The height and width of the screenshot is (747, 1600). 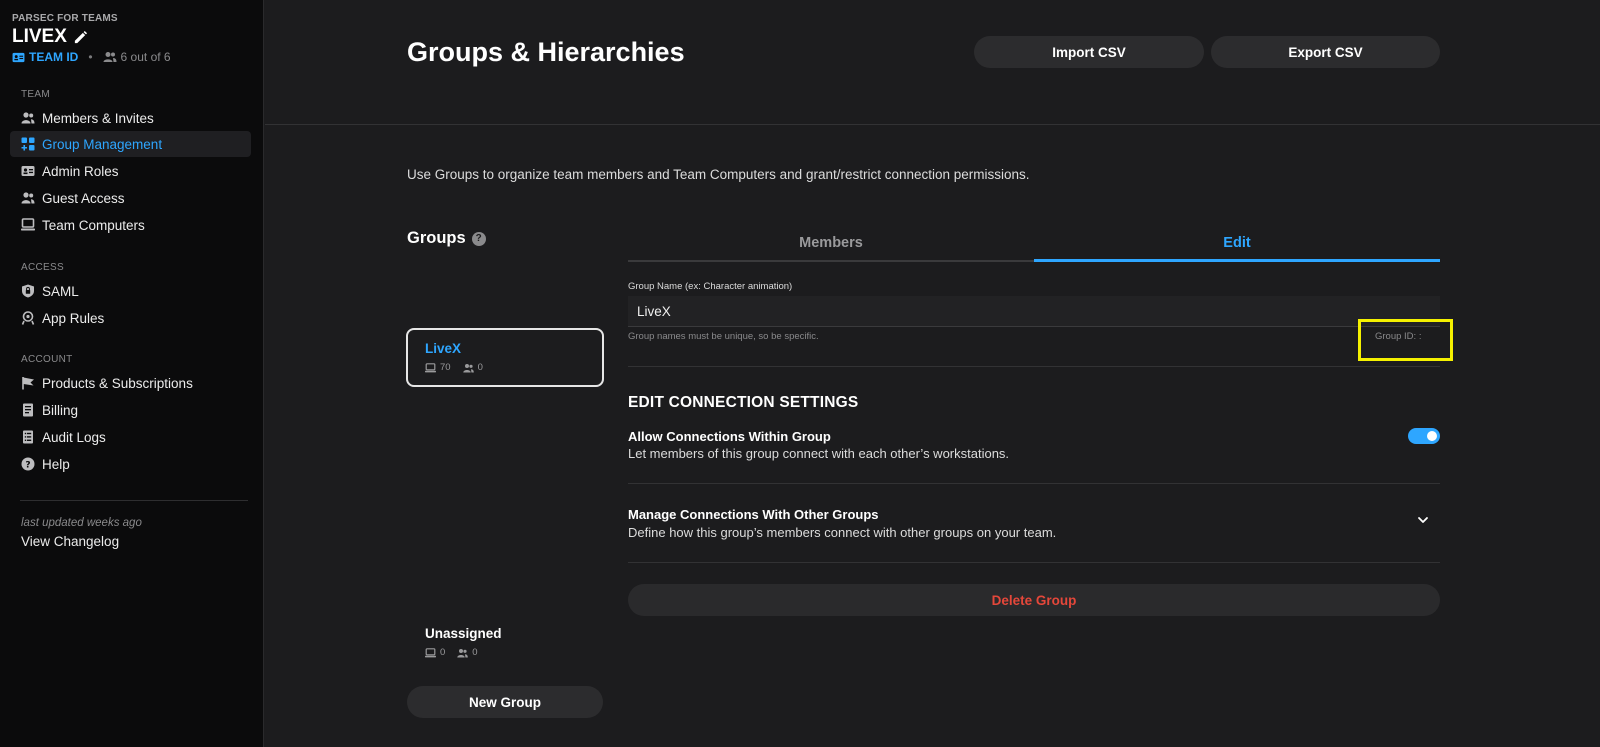 I want to click on id-card-icon, so click(x=18, y=57).